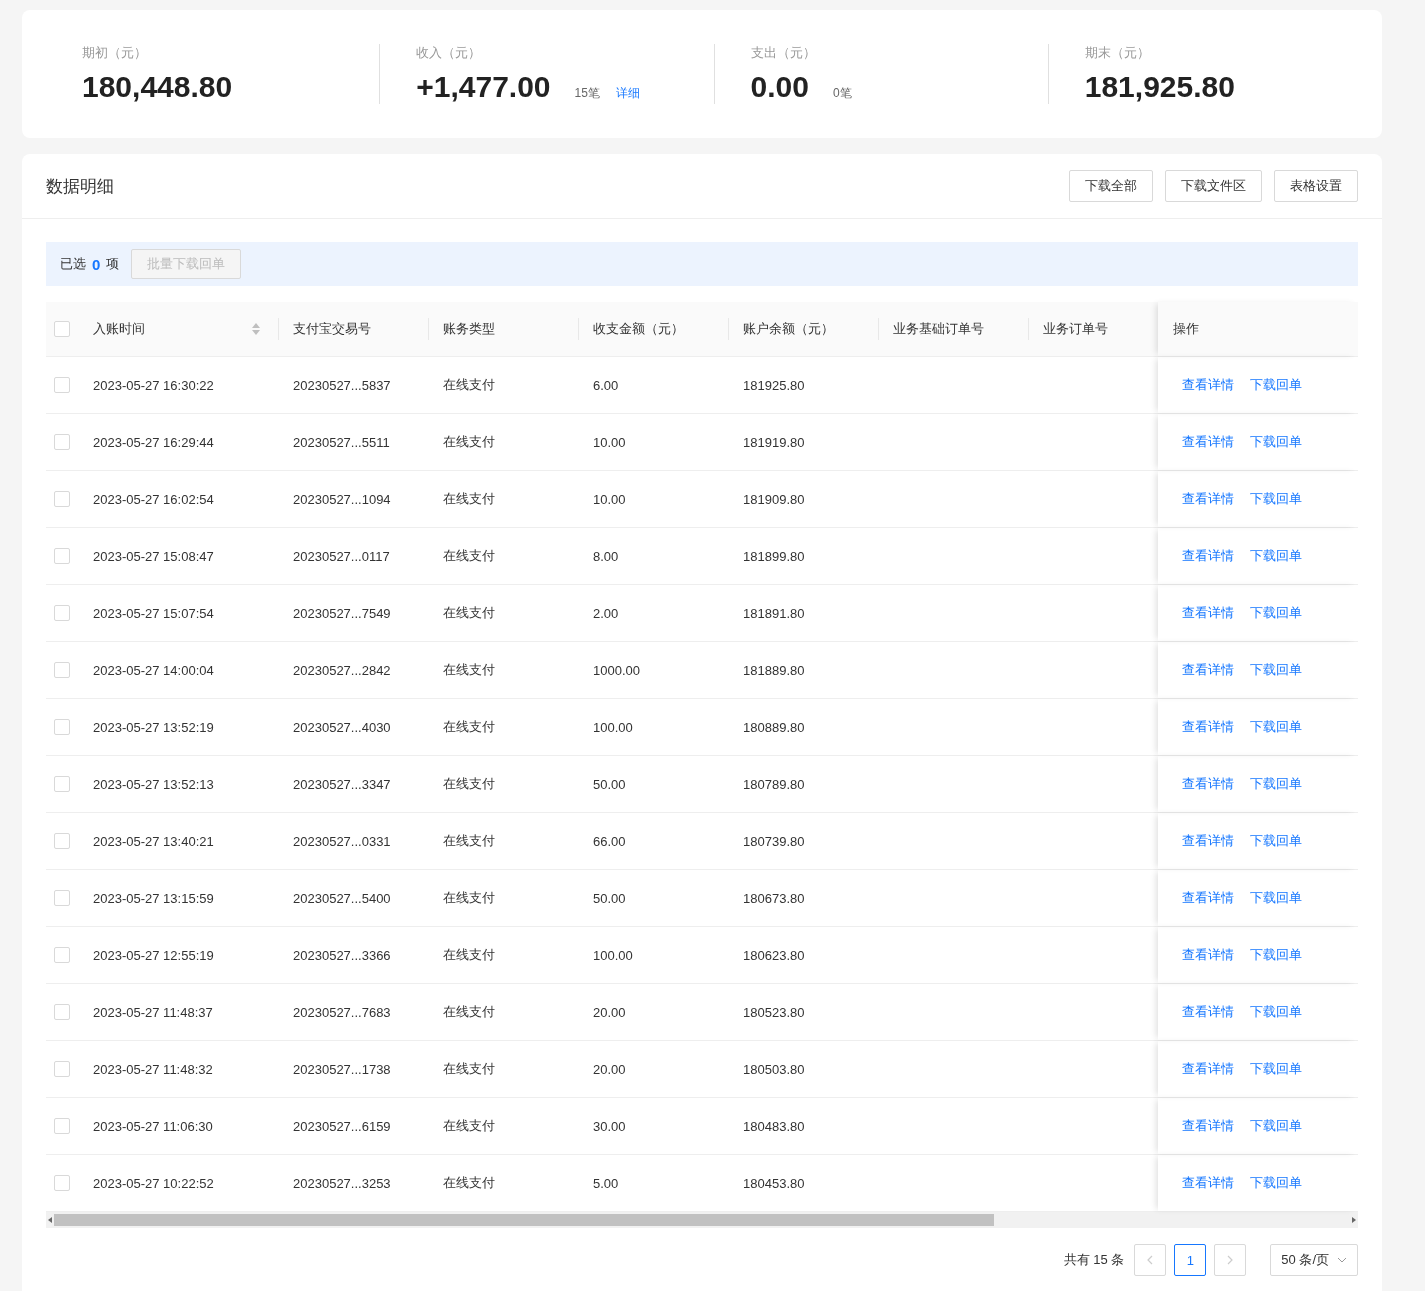 This screenshot has height=1291, width=1425. Describe the element at coordinates (1190, 1260) in the screenshot. I see `page-button: 1` at that location.